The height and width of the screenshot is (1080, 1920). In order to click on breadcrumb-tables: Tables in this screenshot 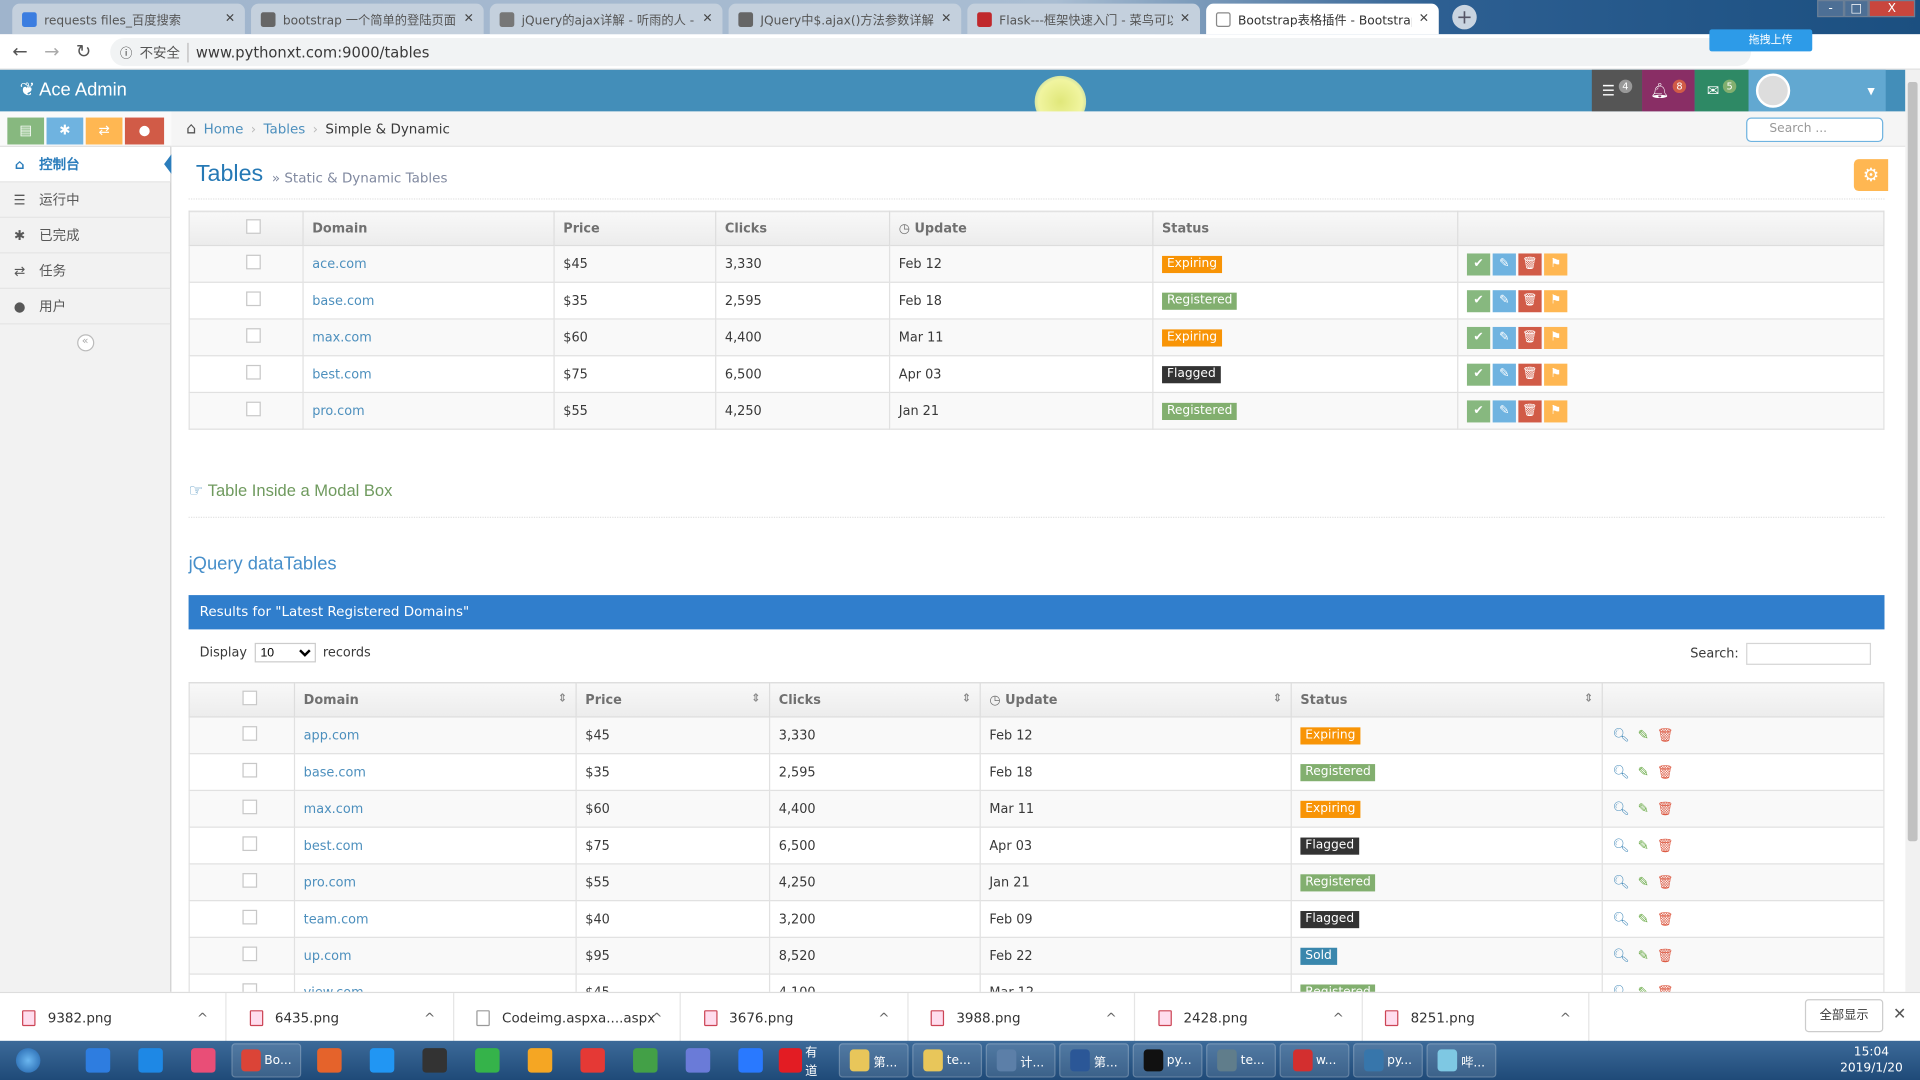, I will do `click(284, 129)`.